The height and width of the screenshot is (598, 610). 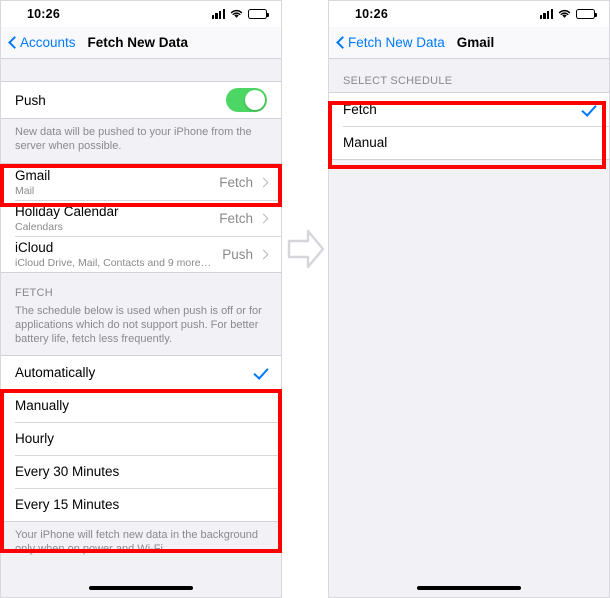 I want to click on account-row-main: Gmail Mail, so click(x=32, y=182).